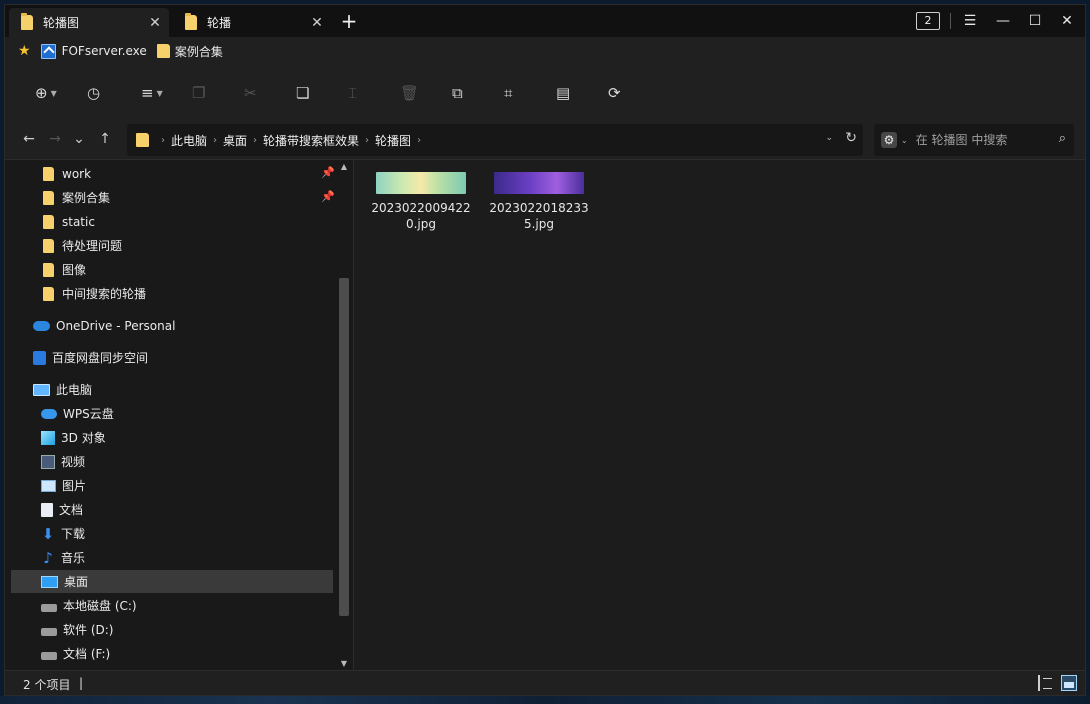 The image size is (1090, 704). I want to click on breadcrumb-this-pc: 此电脑, so click(189, 140).